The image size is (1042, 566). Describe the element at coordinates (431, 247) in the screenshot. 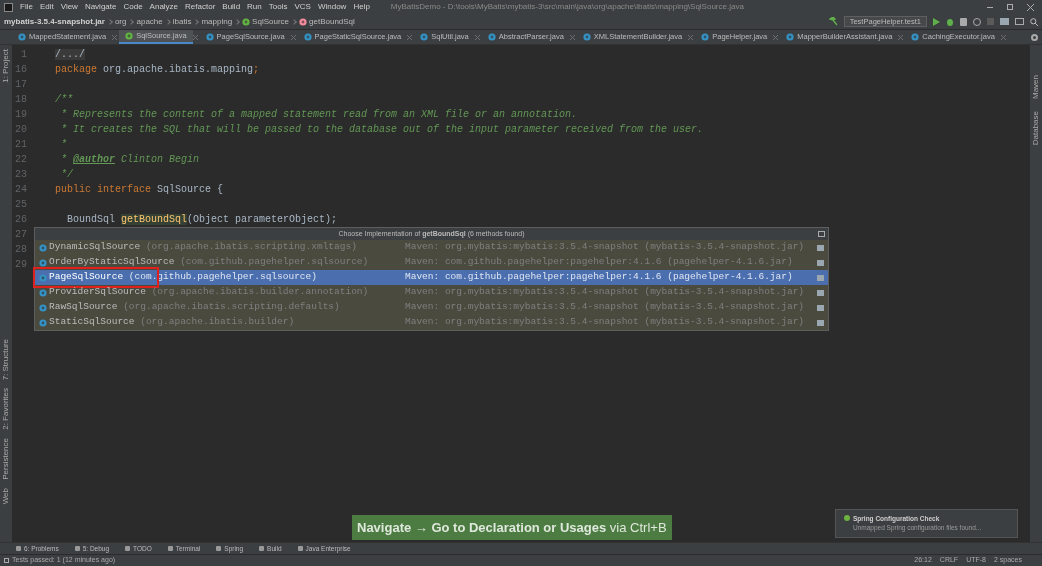

I see `implementation-list-item: DynamicSqlSource (org.apache.ibatis.scripting.xmltags) Maven: org.mybatis:mybatis:3.5.4-snapshot (mybatis-3.5.4-snapshot.jar)` at that location.